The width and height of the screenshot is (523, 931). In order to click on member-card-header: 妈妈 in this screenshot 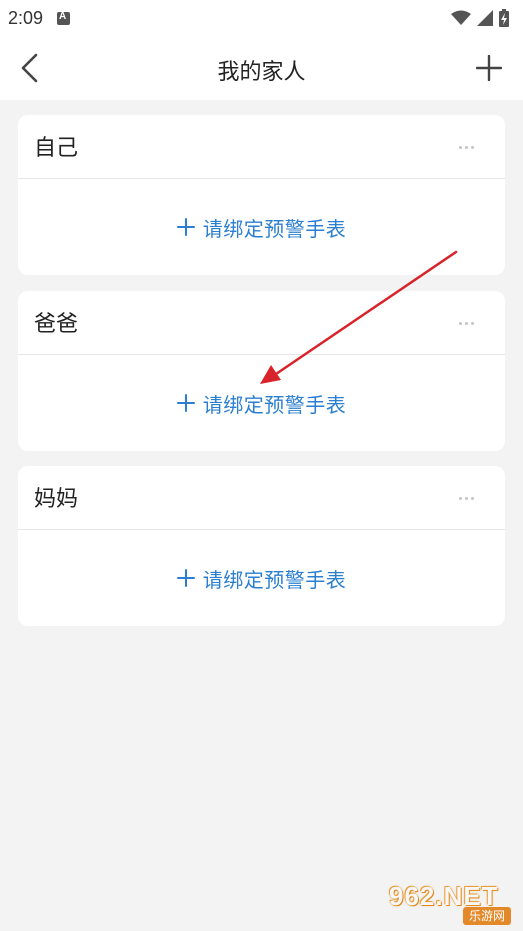, I will do `click(261, 498)`.